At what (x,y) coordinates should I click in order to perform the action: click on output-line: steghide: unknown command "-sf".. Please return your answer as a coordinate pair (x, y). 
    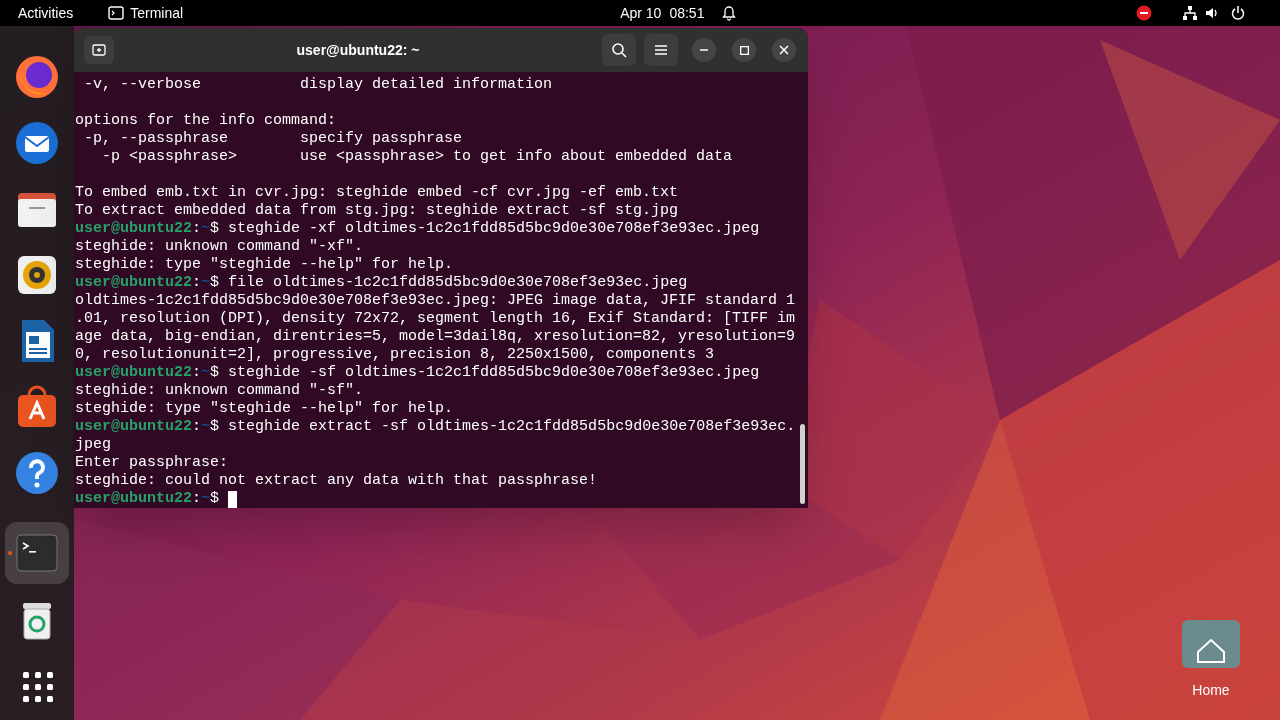
    Looking at the image, I should click on (219, 391).